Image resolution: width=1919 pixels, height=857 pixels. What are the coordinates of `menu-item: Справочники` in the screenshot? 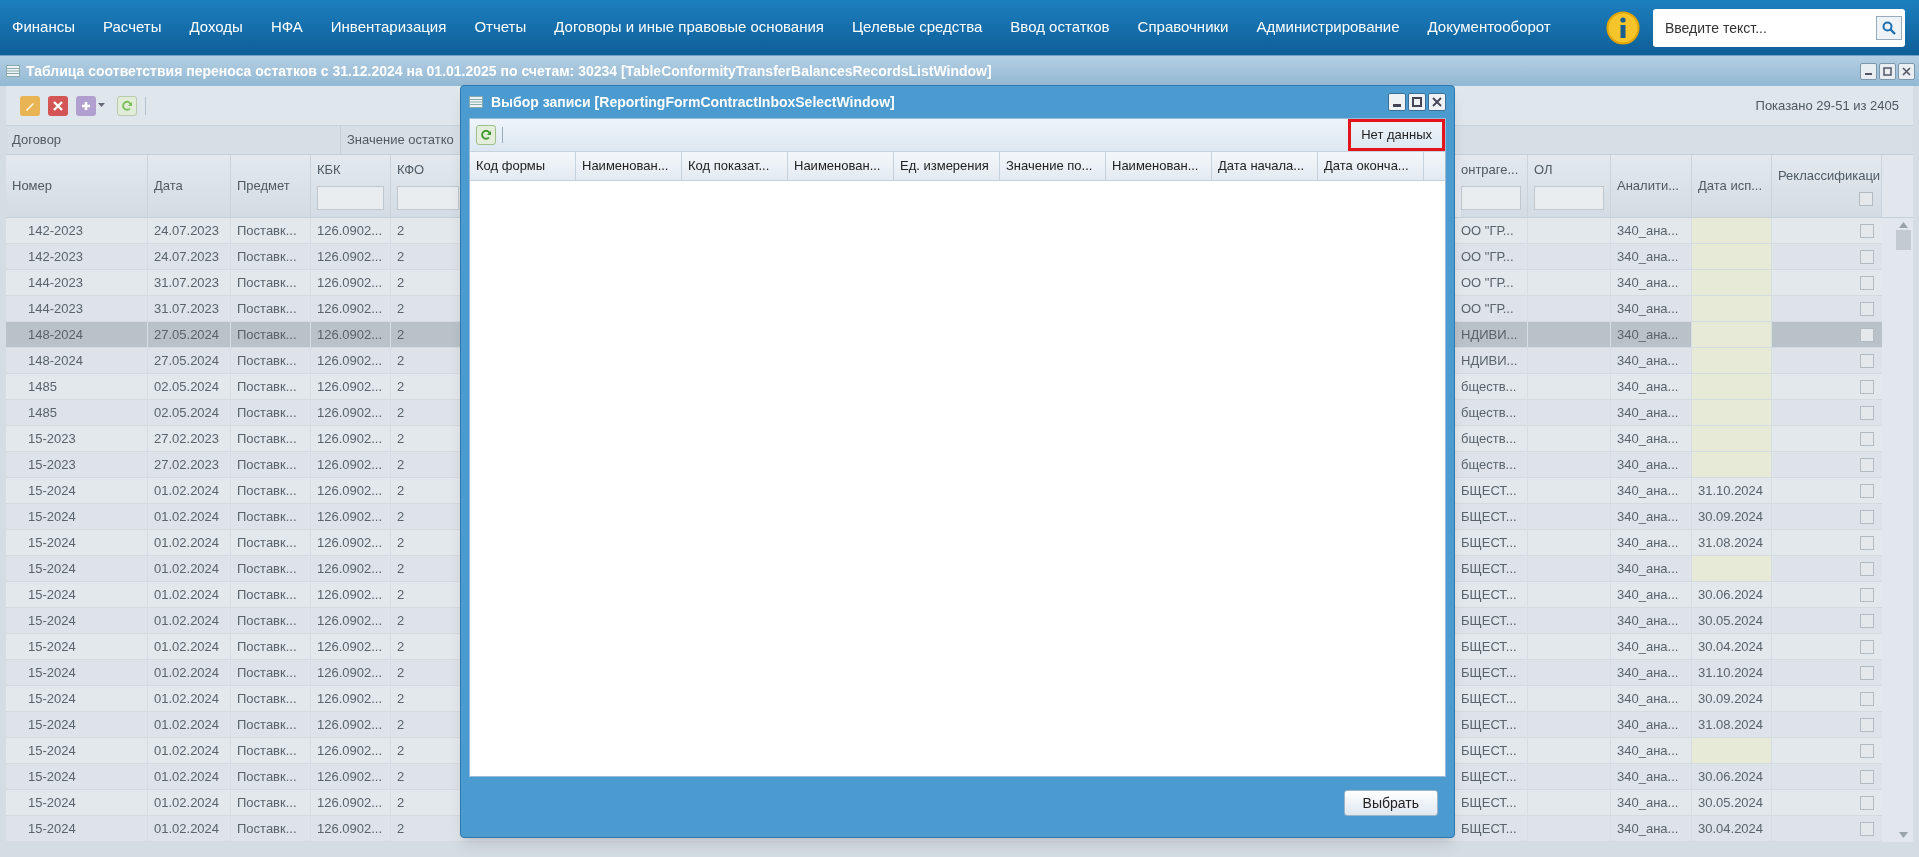 It's located at (1183, 27).